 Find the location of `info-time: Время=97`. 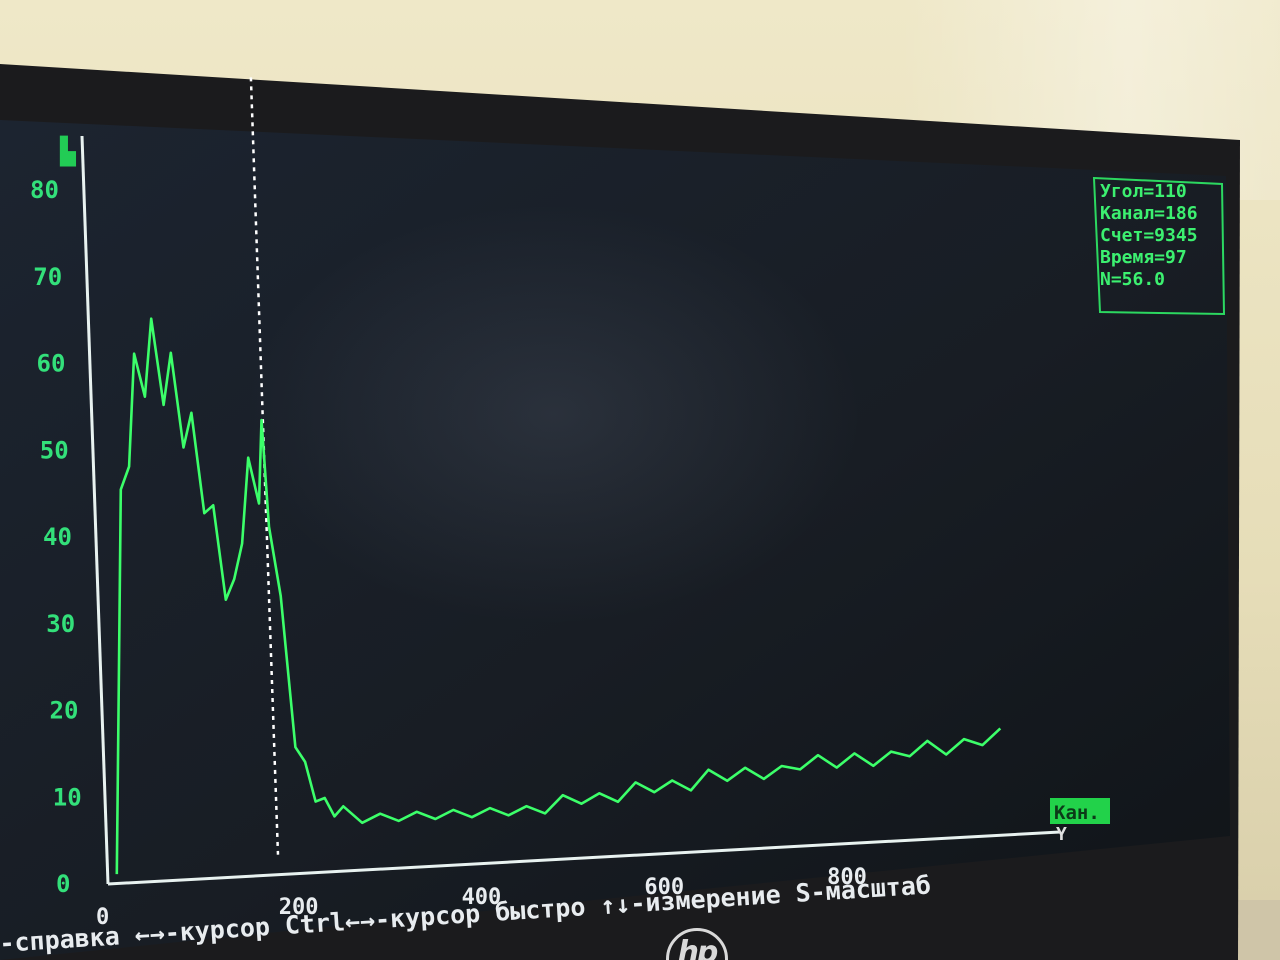

info-time: Время=97 is located at coordinates (1143, 257).